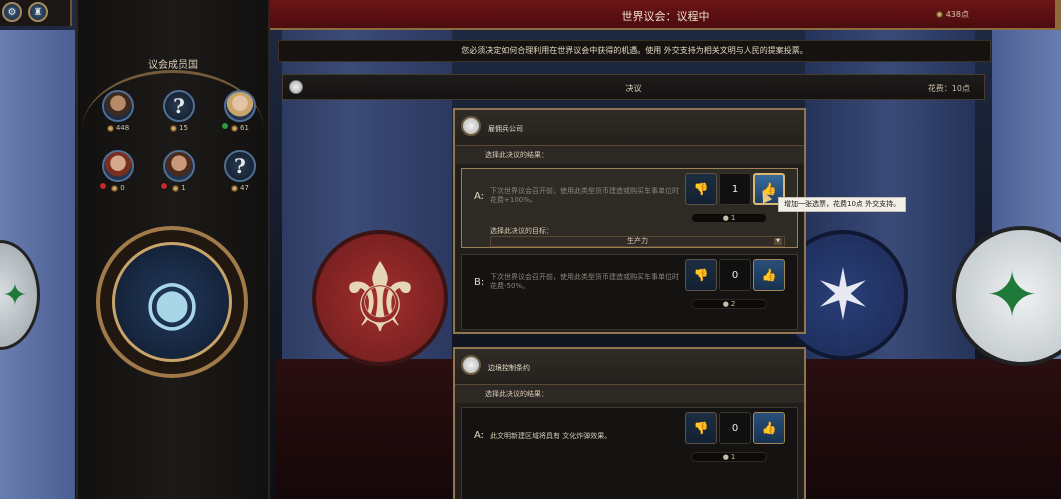  I want to click on title-bar: 世界议会：议程中 438点, so click(665, 15).